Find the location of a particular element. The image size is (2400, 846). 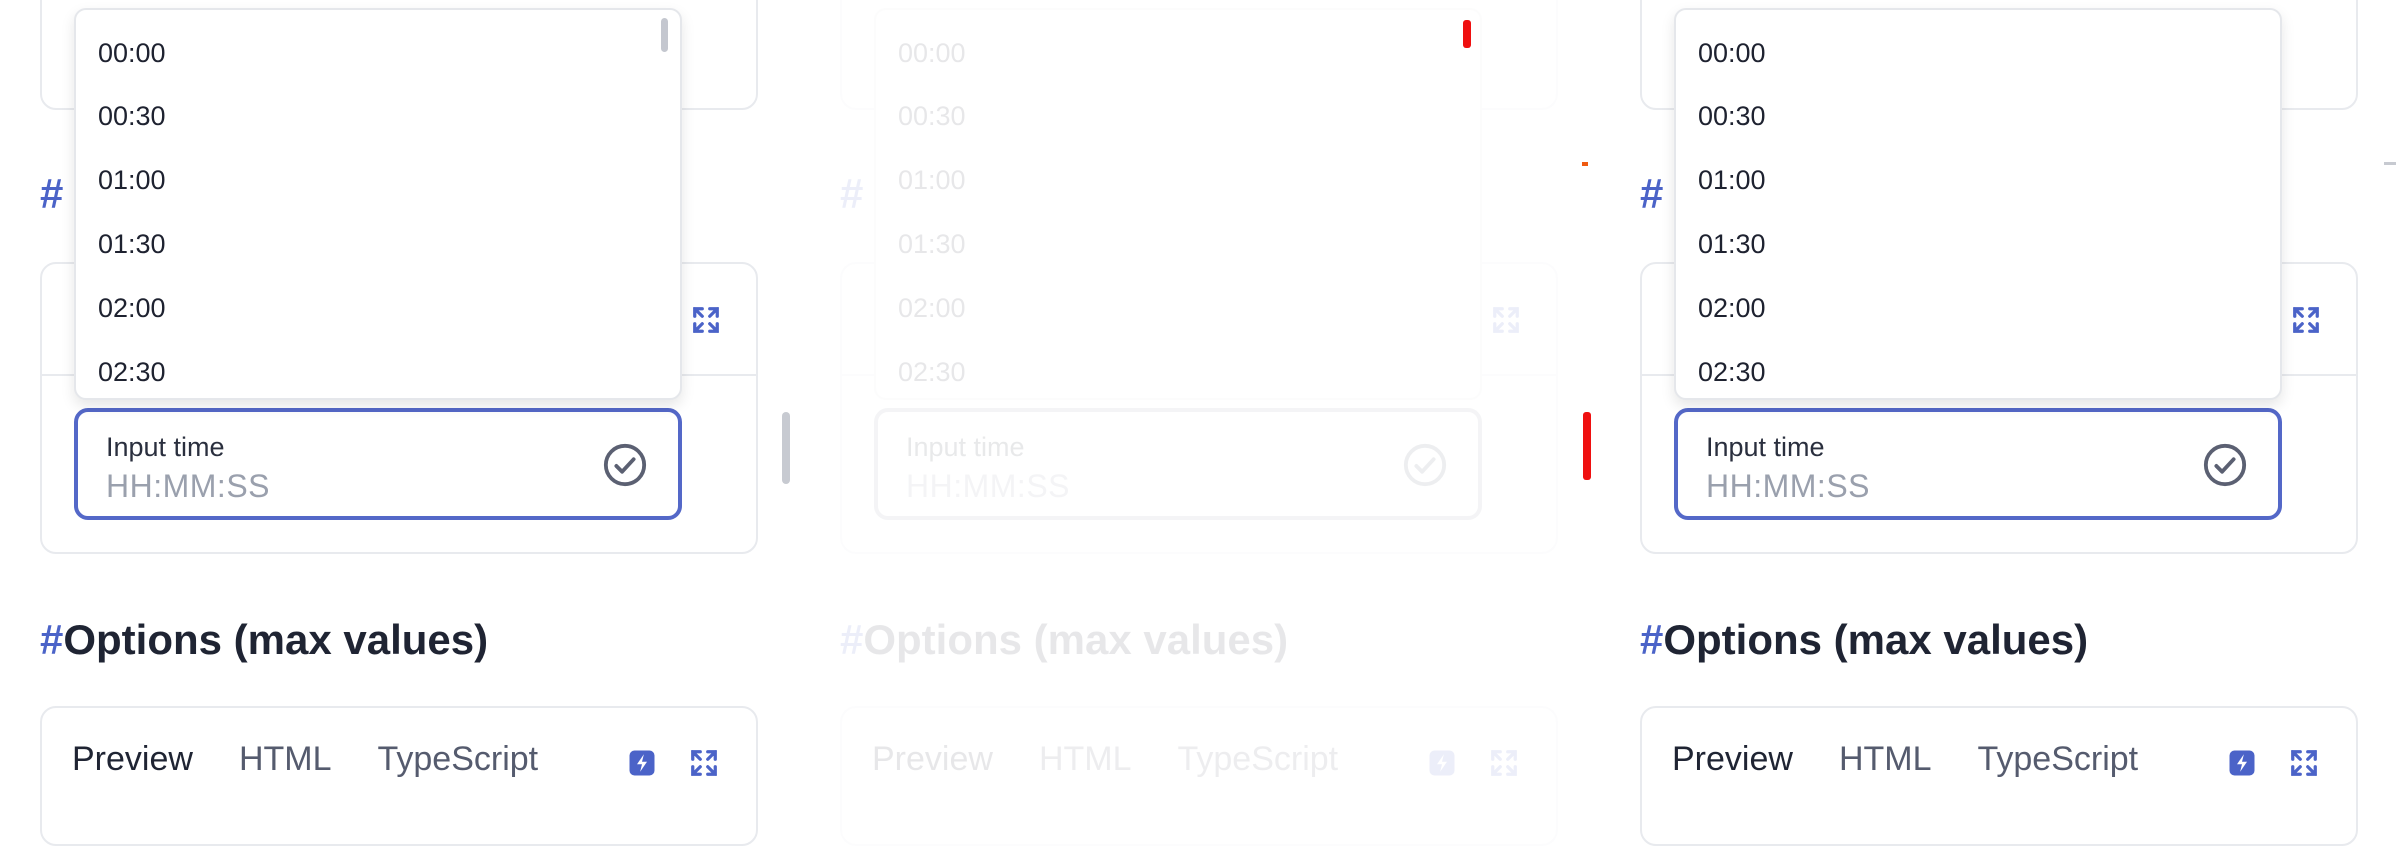

dropdown-scrollbar is located at coordinates (664, 35).